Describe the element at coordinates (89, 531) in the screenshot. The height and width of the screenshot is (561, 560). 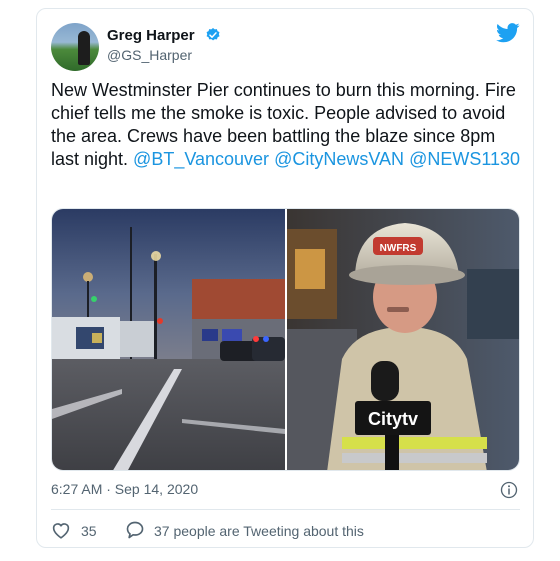
I see `like-count: 35` at that location.